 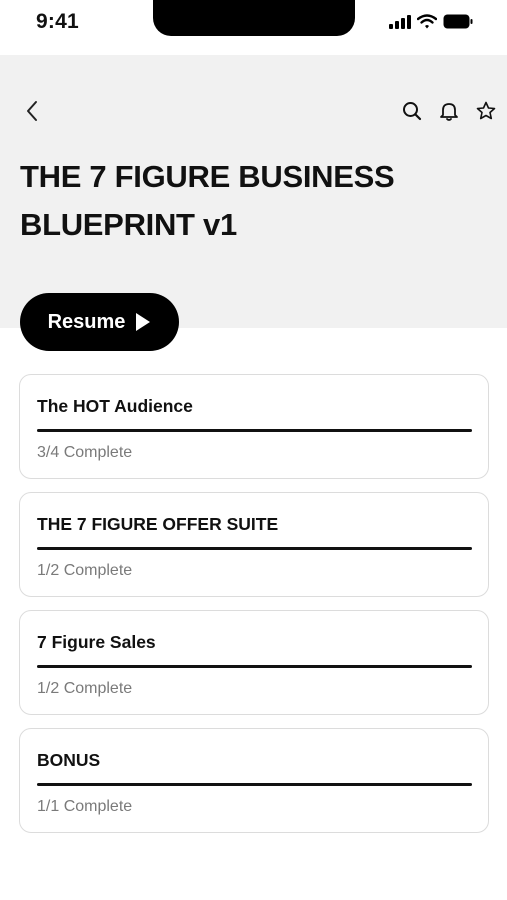 I want to click on module-title: THE 7 FIGURE OFFER SUITE, so click(x=158, y=524).